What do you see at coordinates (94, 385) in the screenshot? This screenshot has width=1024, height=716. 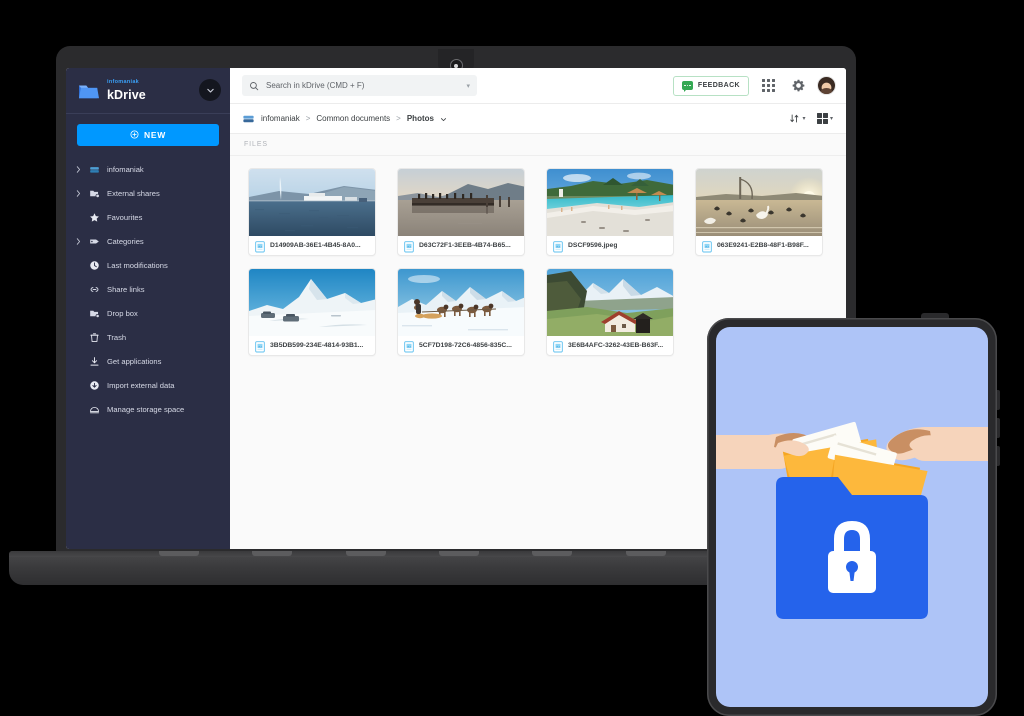 I see `import-icon` at bounding box center [94, 385].